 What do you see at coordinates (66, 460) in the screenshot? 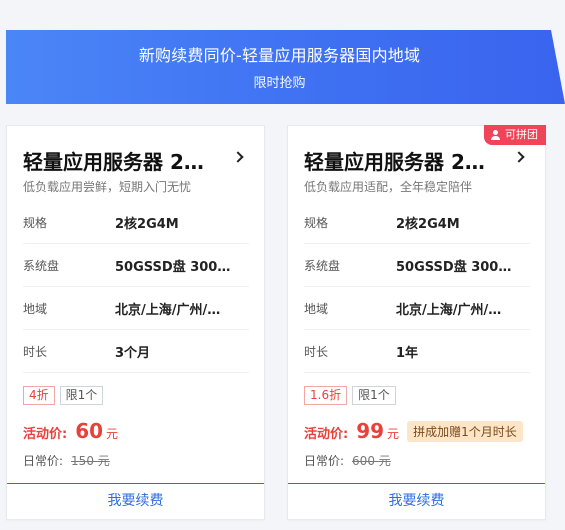
I see `original-price-row: 日常价: 150 元` at bounding box center [66, 460].